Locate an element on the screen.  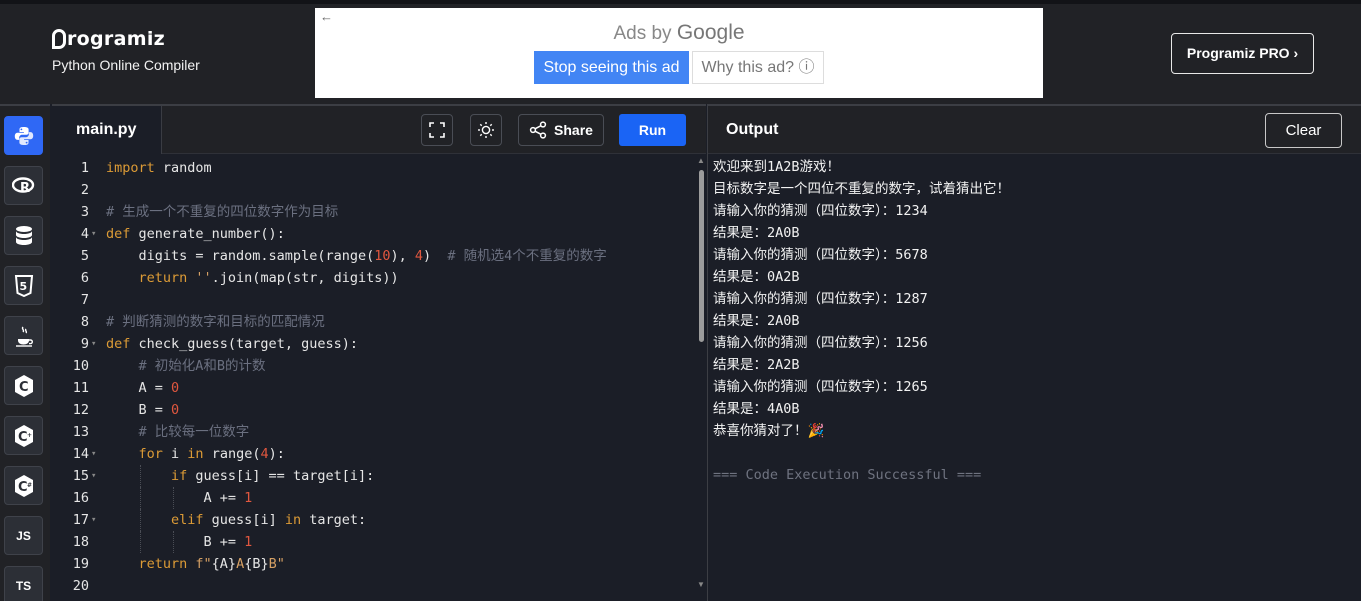
code-text: if guess[i] == target[i]: is located at coordinates (240, 476).